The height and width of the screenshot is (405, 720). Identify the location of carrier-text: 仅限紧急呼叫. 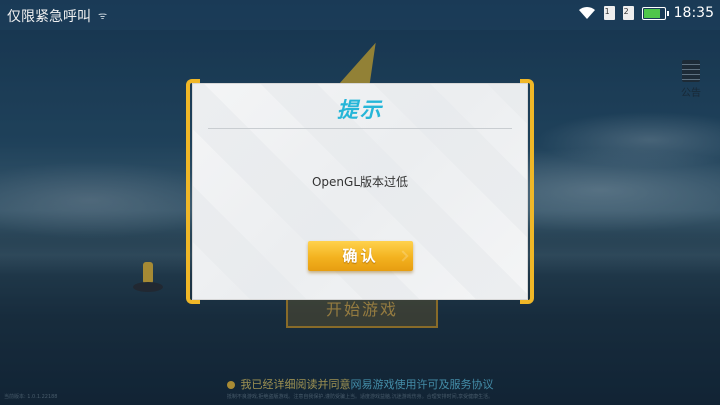
(49, 17).